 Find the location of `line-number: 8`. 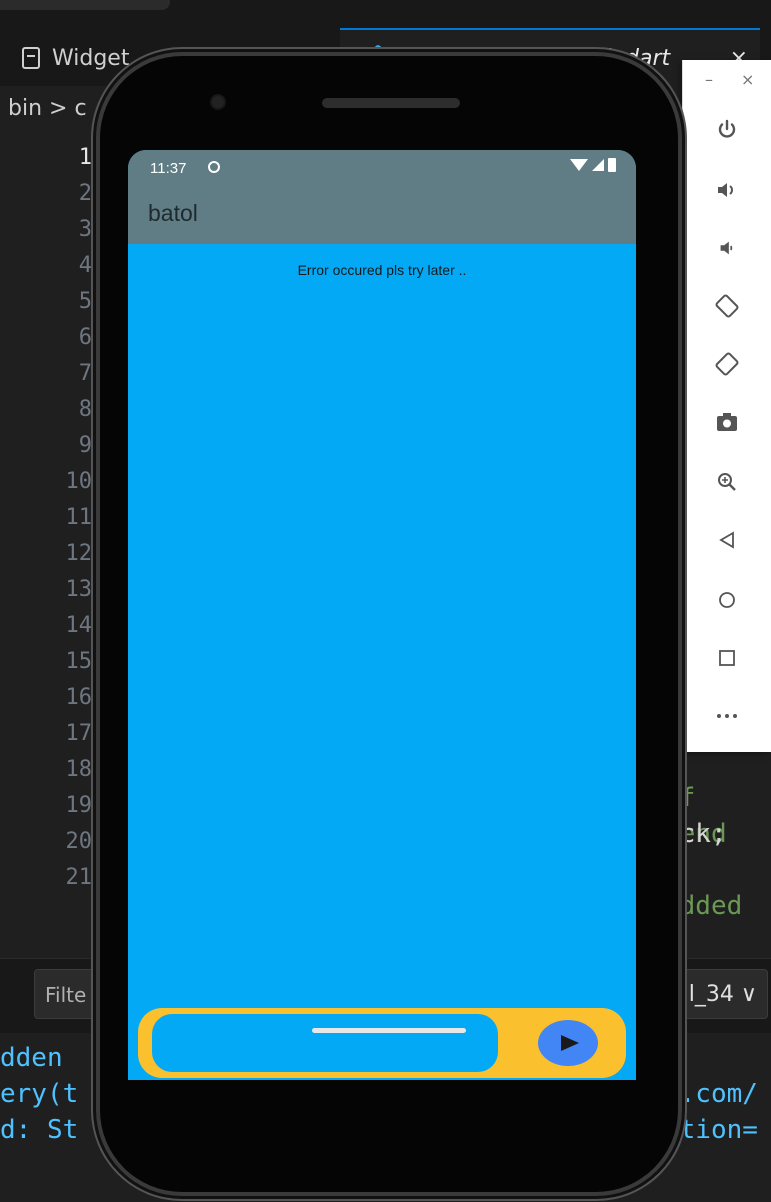

line-number: 8 is located at coordinates (85, 409).